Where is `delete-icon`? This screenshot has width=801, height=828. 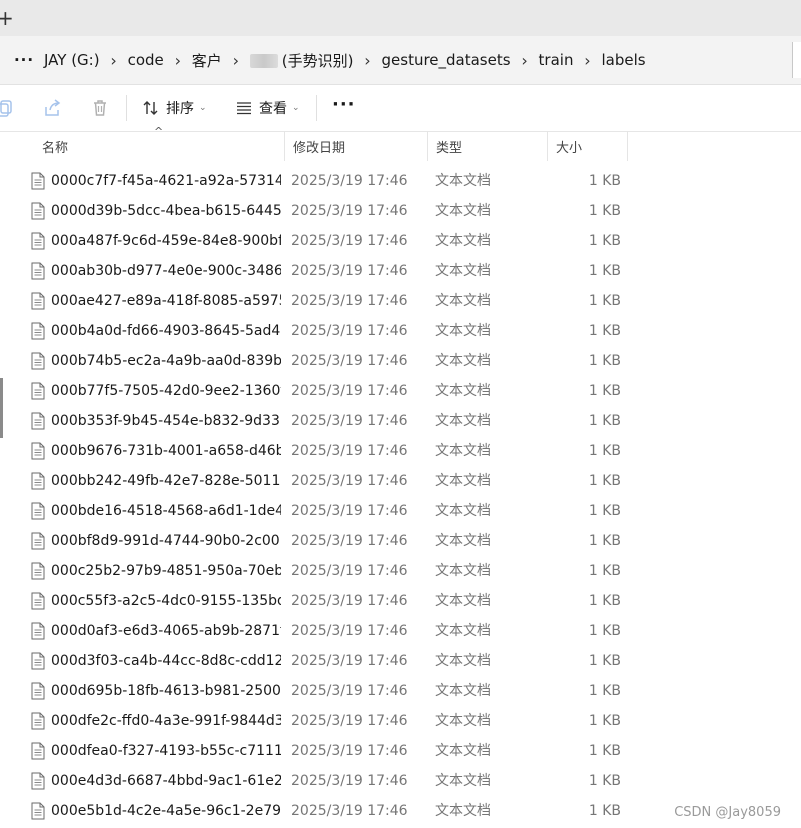 delete-icon is located at coordinates (100, 108).